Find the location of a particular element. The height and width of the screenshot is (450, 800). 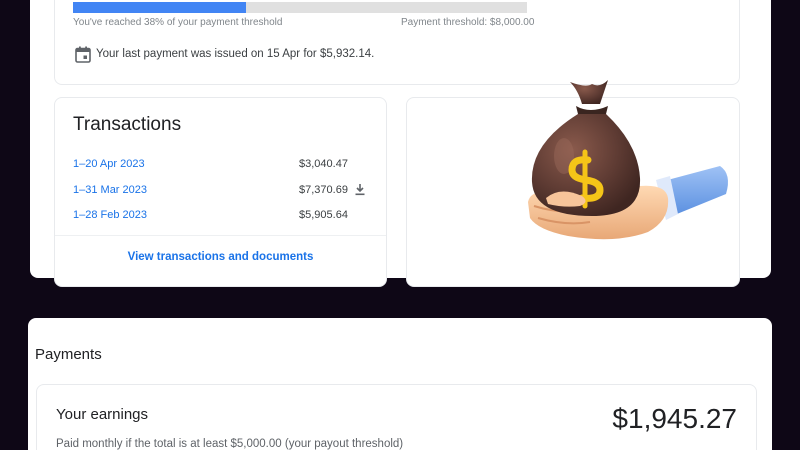

payment-progress-bar is located at coordinates (300, 7).